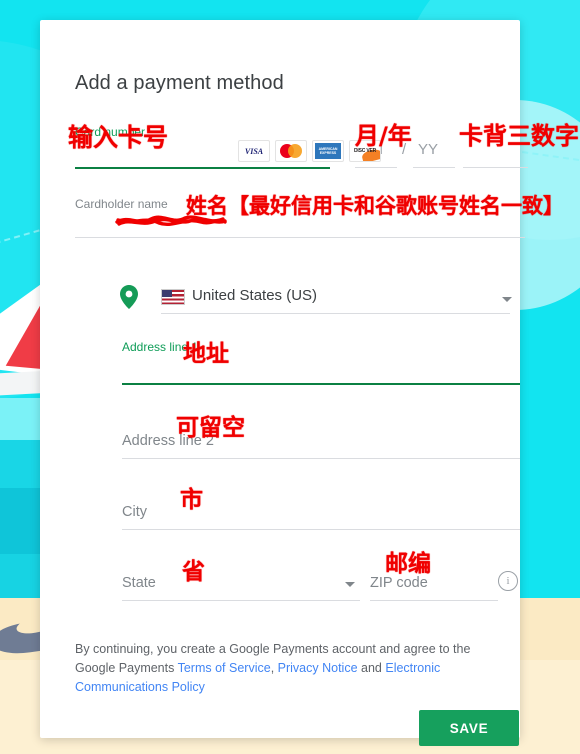 The image size is (580, 754). Describe the element at coordinates (508, 581) in the screenshot. I see `info-icon: i` at that location.